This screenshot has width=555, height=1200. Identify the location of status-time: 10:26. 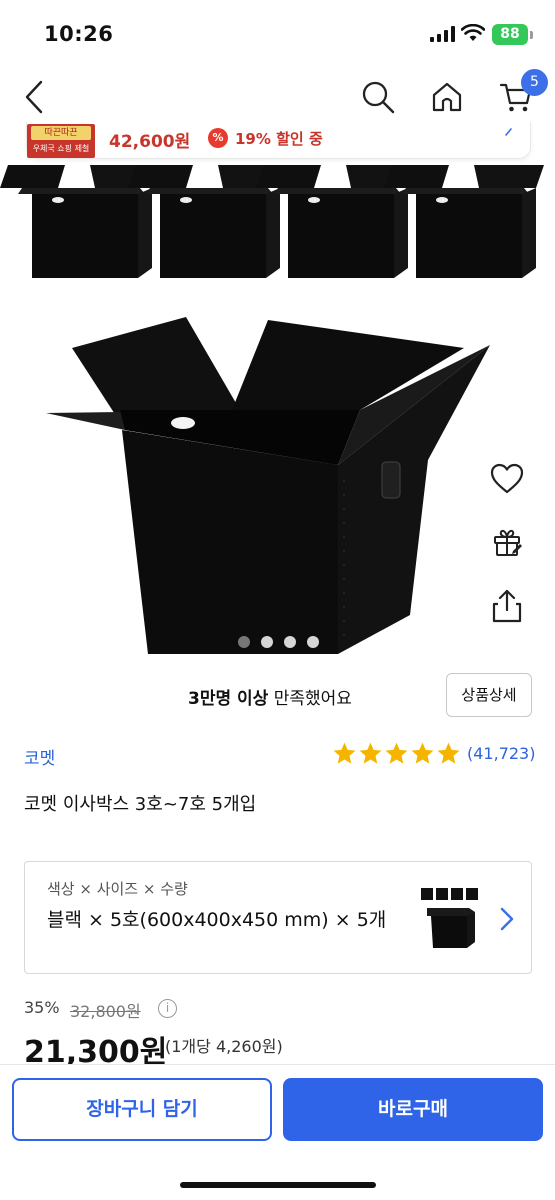
(79, 34).